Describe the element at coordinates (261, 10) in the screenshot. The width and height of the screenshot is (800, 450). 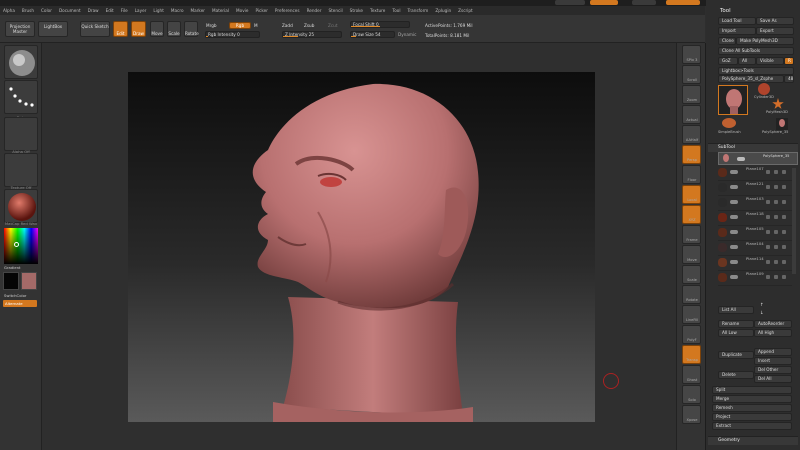
I see `menu-picker: Picker` at that location.